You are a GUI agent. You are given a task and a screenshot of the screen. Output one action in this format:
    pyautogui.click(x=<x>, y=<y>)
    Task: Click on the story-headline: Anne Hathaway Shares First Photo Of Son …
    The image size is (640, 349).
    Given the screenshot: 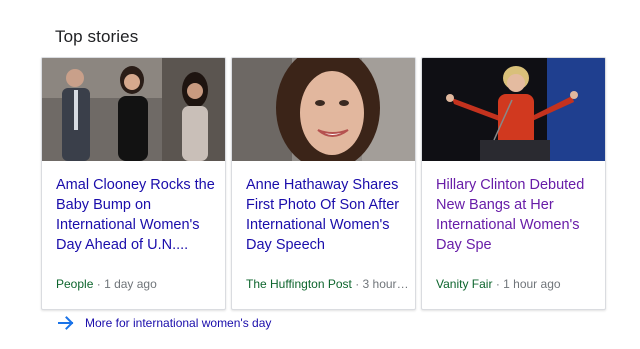 What is the action you would take?
    pyautogui.click(x=327, y=215)
    